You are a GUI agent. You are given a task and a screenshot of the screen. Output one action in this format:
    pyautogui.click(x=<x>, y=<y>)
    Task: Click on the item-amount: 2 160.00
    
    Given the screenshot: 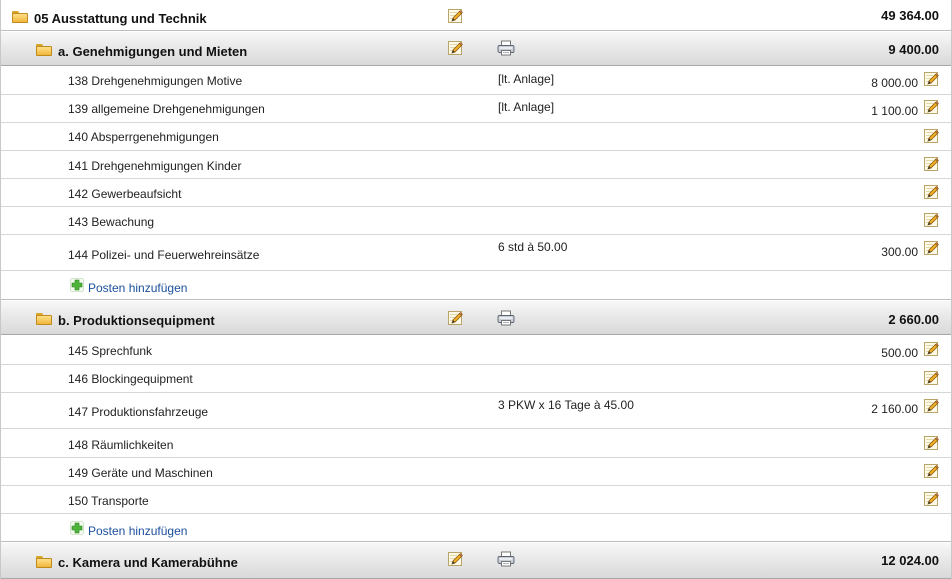 What is the action you would take?
    pyautogui.click(x=894, y=409)
    